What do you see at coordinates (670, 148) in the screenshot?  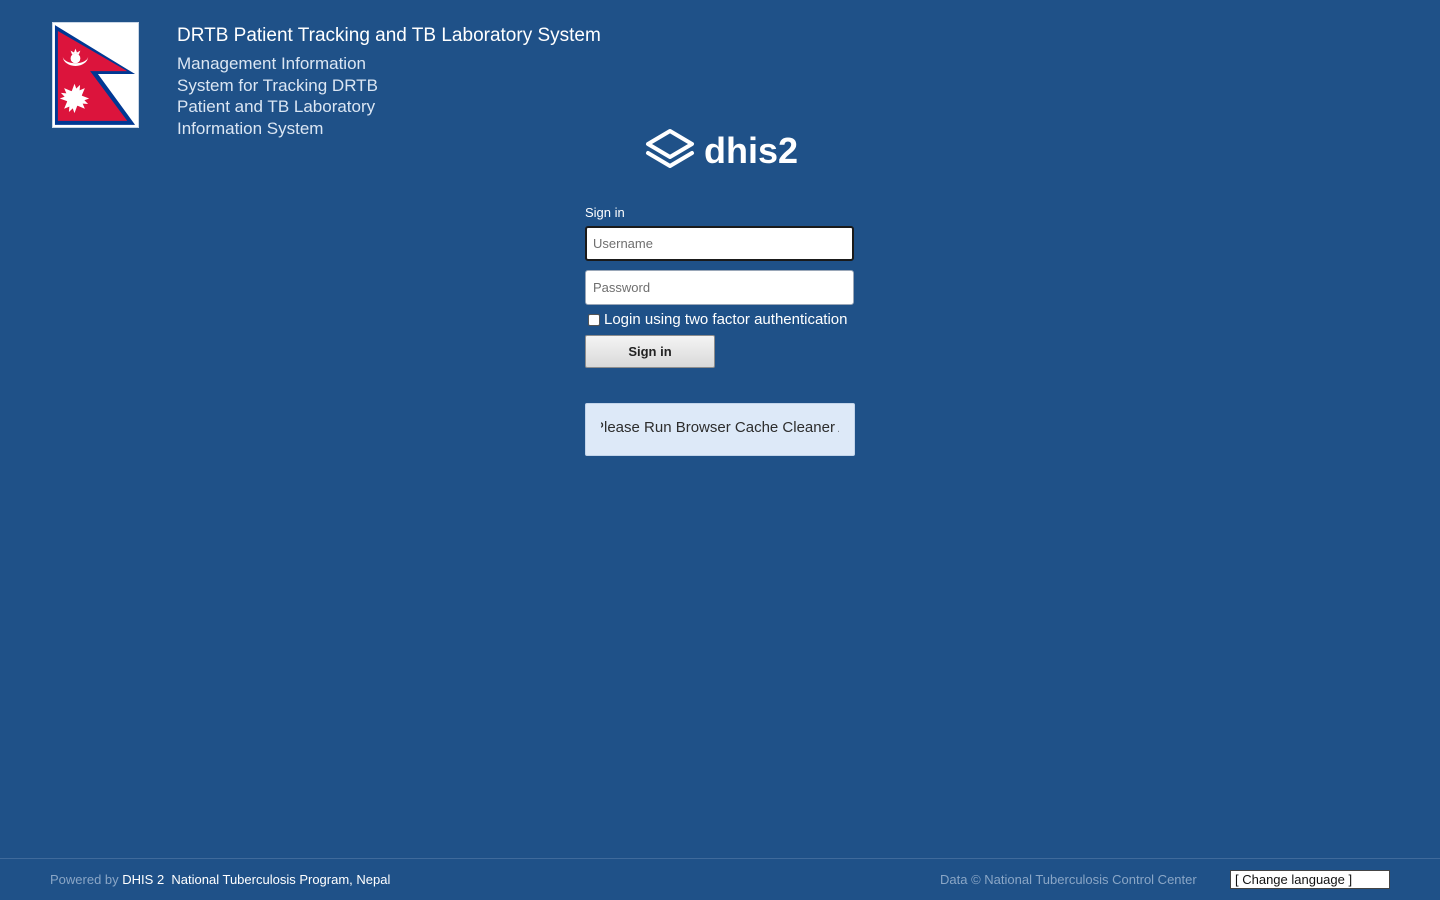 I see `dhis2-layers-icon` at bounding box center [670, 148].